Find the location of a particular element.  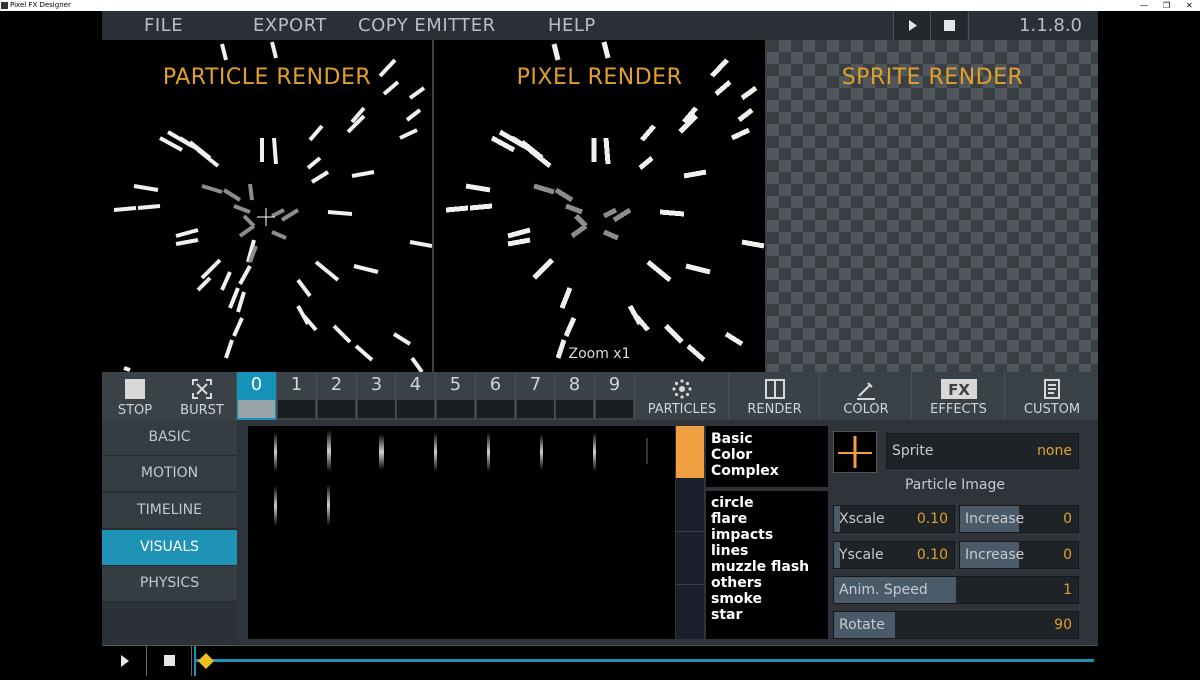

sprite-render-label: SPRITE RENDER is located at coordinates (932, 77).